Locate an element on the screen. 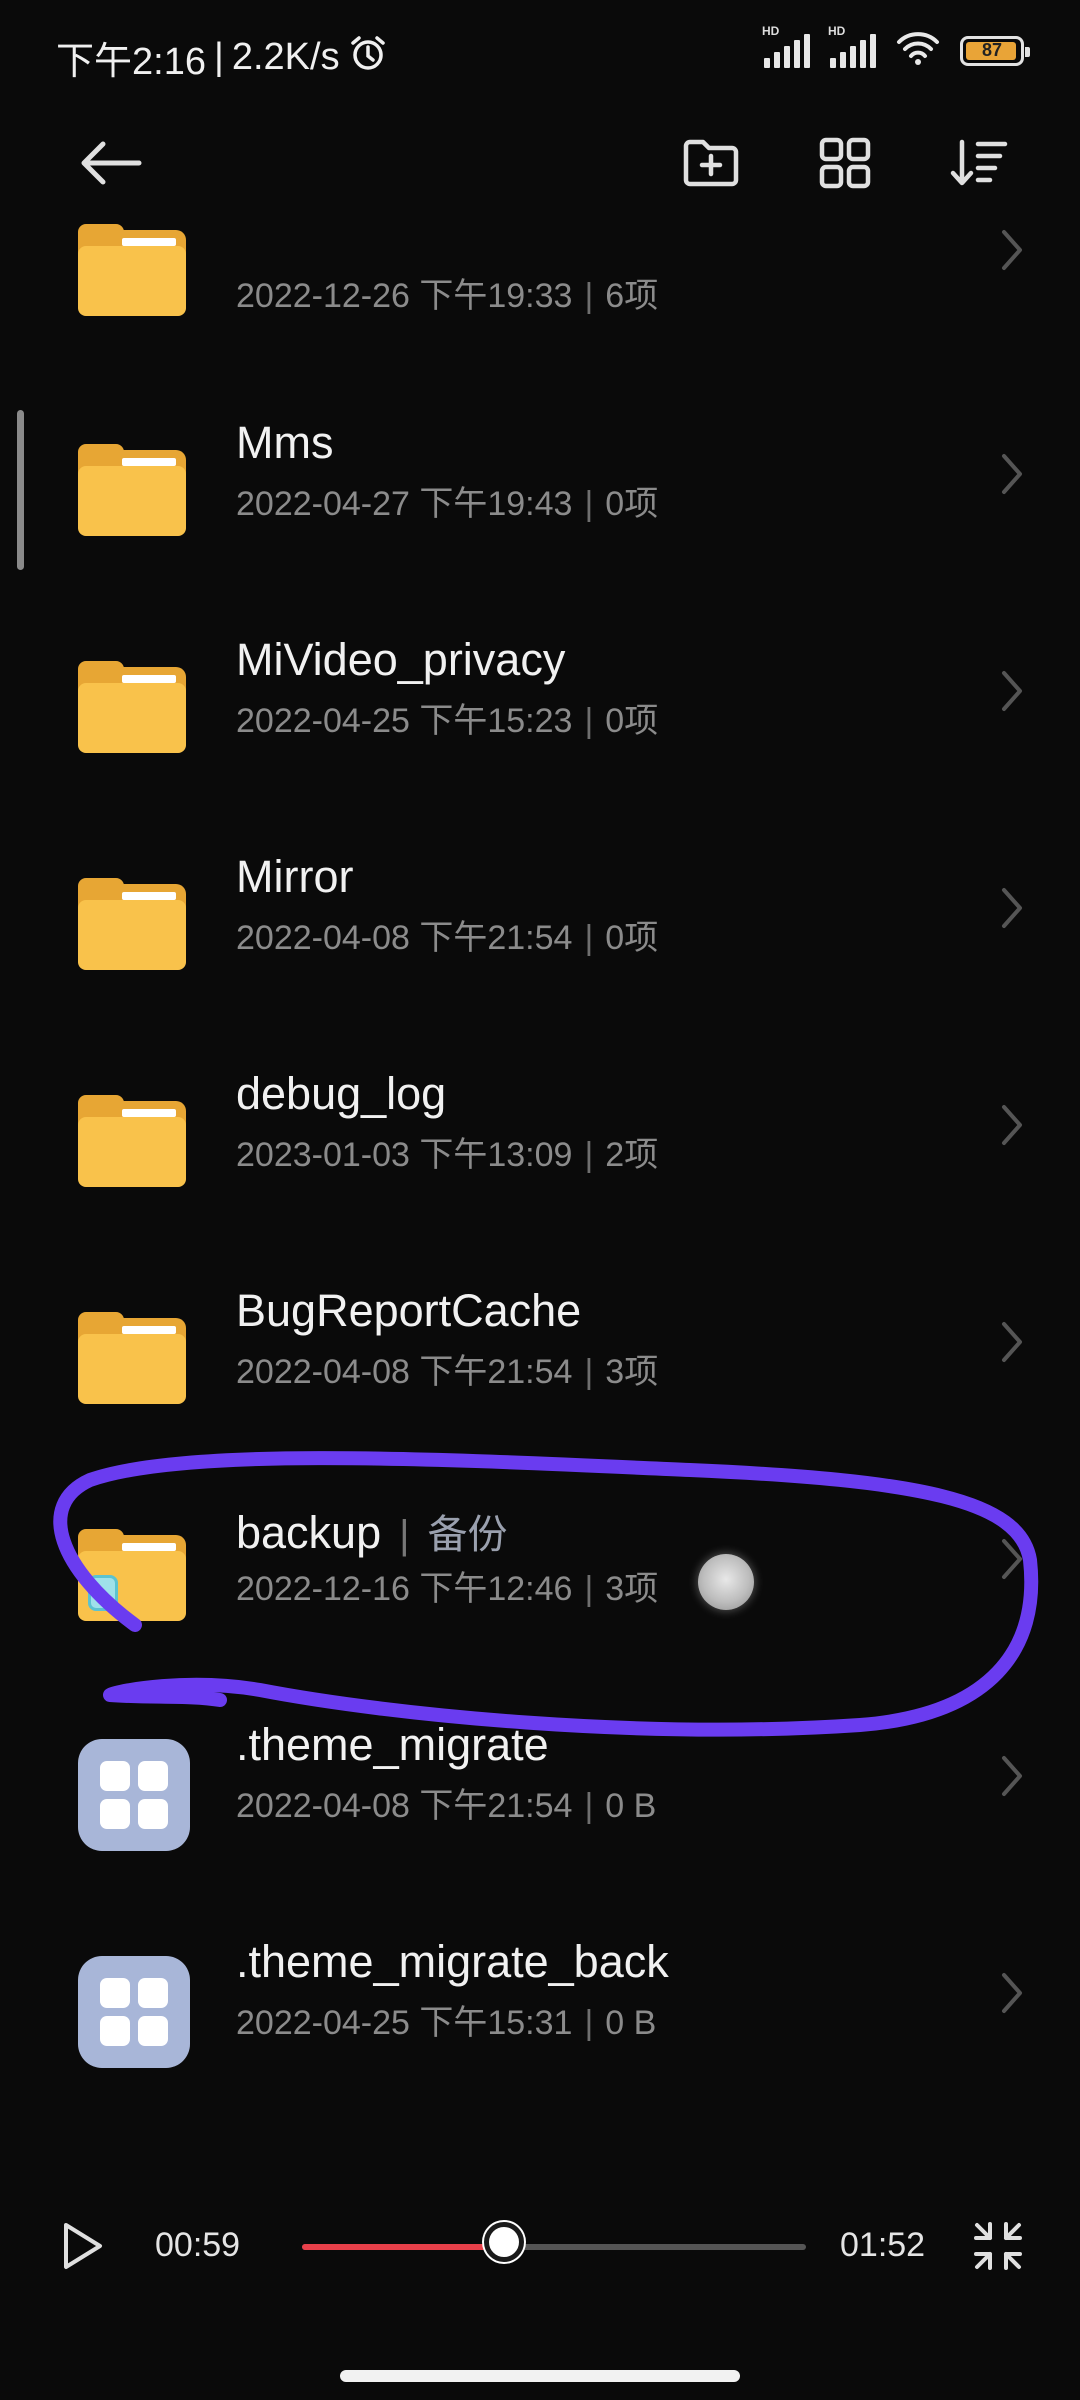 Image resolution: width=1080 pixels, height=2400 pixels. file-meta: 2022-04-08 下午21:54 | 0 B is located at coordinates (446, 1806).